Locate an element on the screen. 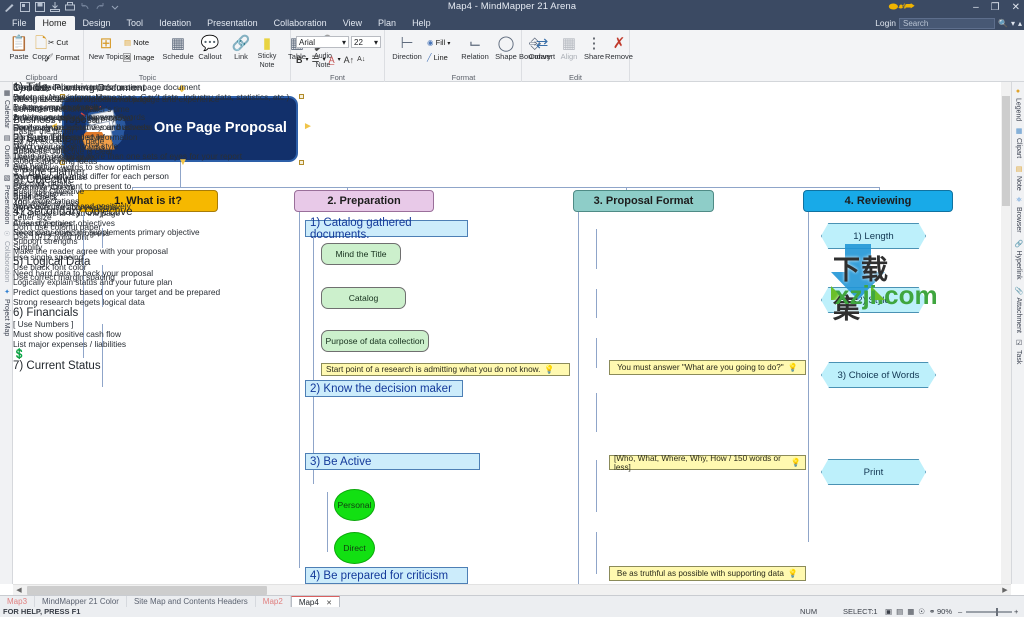 This screenshot has width=1024, height=617. close-icon: ✕ is located at coordinates (329, 603).